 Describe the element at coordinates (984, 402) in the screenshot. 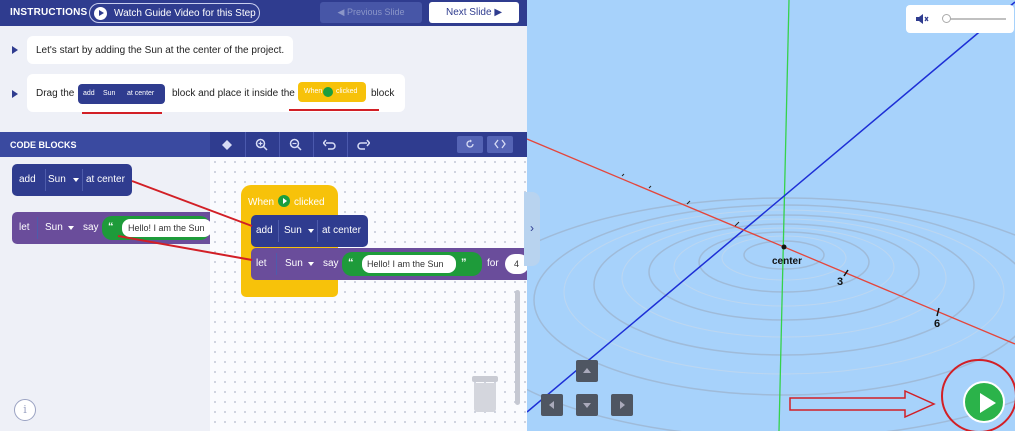

I see `play-button` at that location.